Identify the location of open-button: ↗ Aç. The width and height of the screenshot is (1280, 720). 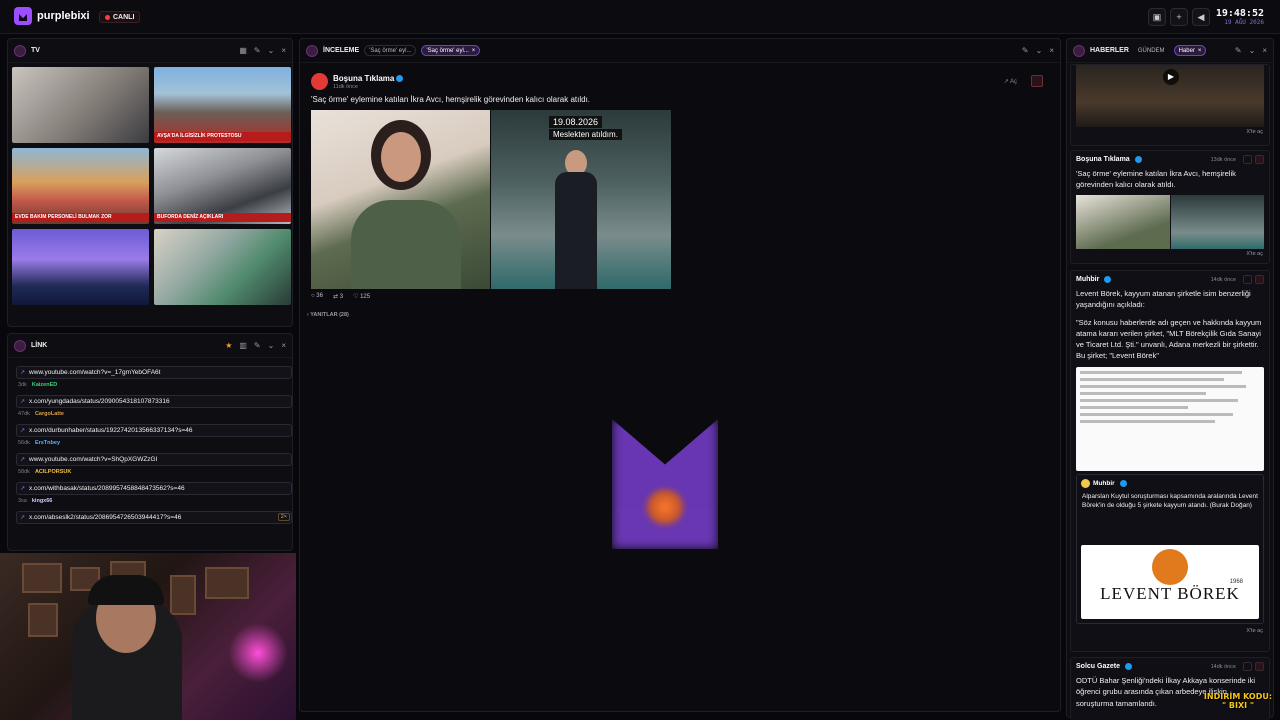
(1010, 81).